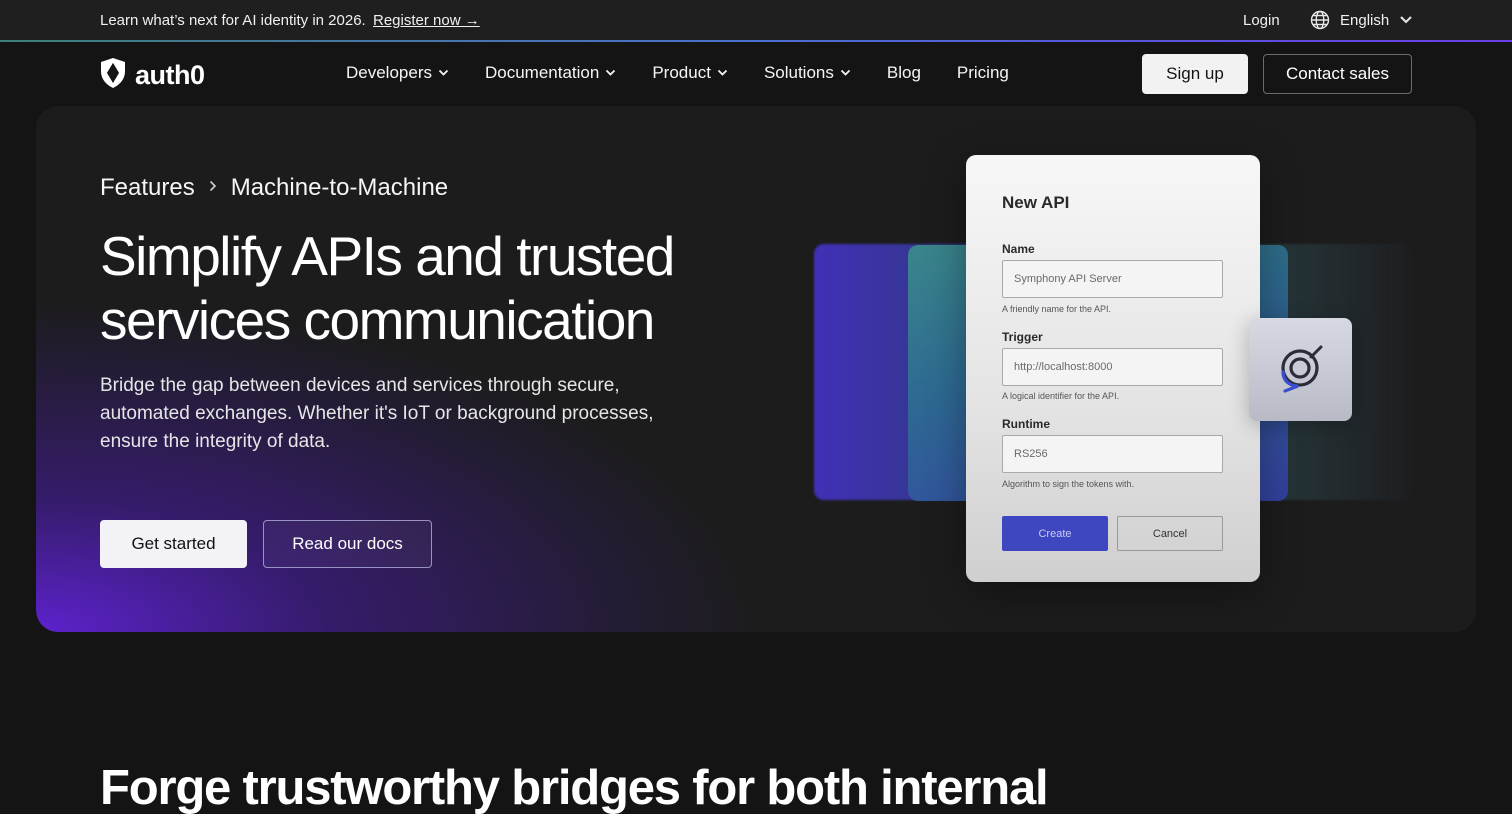  Describe the element at coordinates (798, 72) in the screenshot. I see `nav-item-label: Solutions` at that location.